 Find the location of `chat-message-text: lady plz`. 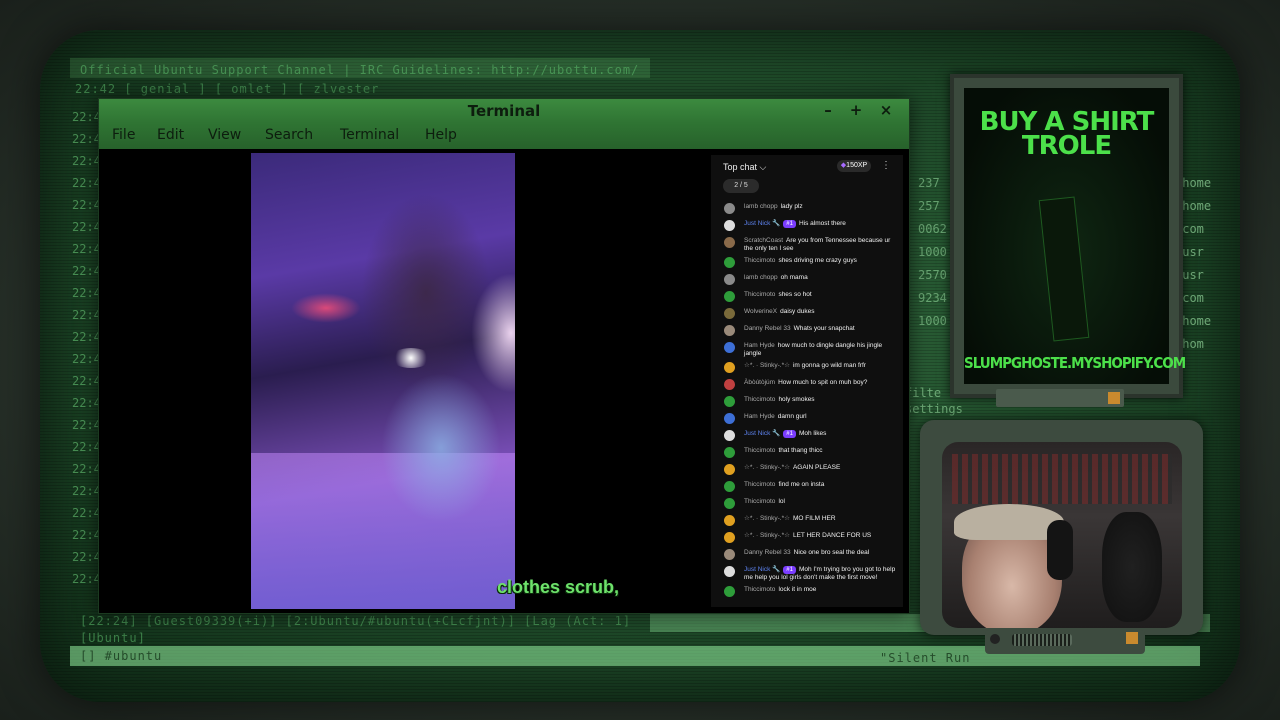

chat-message-text: lady plz is located at coordinates (791, 206).